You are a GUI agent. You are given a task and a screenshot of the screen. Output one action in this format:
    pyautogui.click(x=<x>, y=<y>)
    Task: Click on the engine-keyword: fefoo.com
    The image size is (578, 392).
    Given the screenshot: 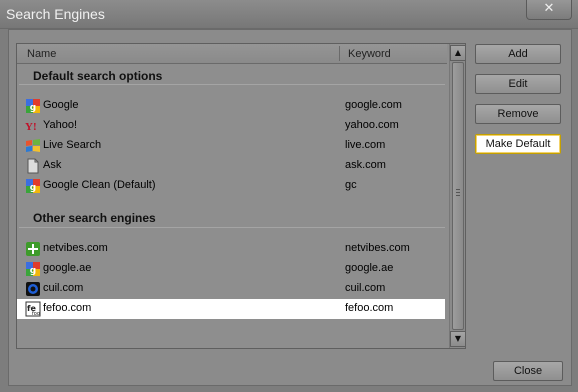 What is the action you would take?
    pyautogui.click(x=369, y=308)
    